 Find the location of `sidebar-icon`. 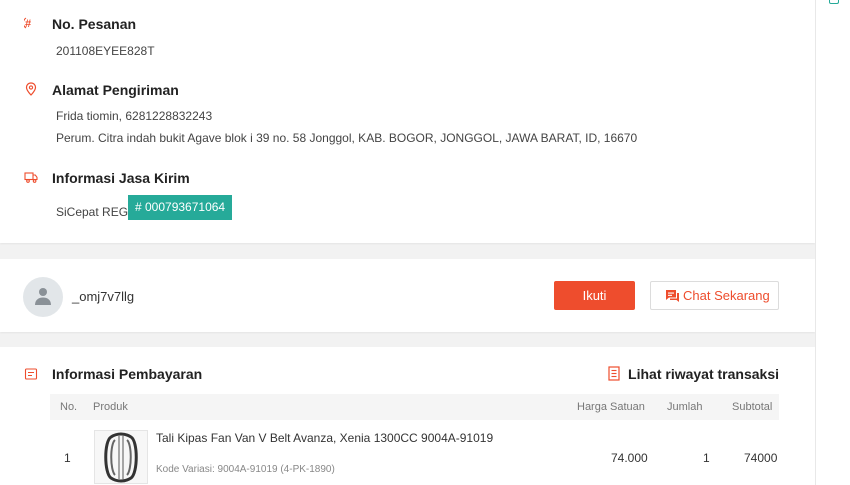

sidebar-icon is located at coordinates (834, 2).